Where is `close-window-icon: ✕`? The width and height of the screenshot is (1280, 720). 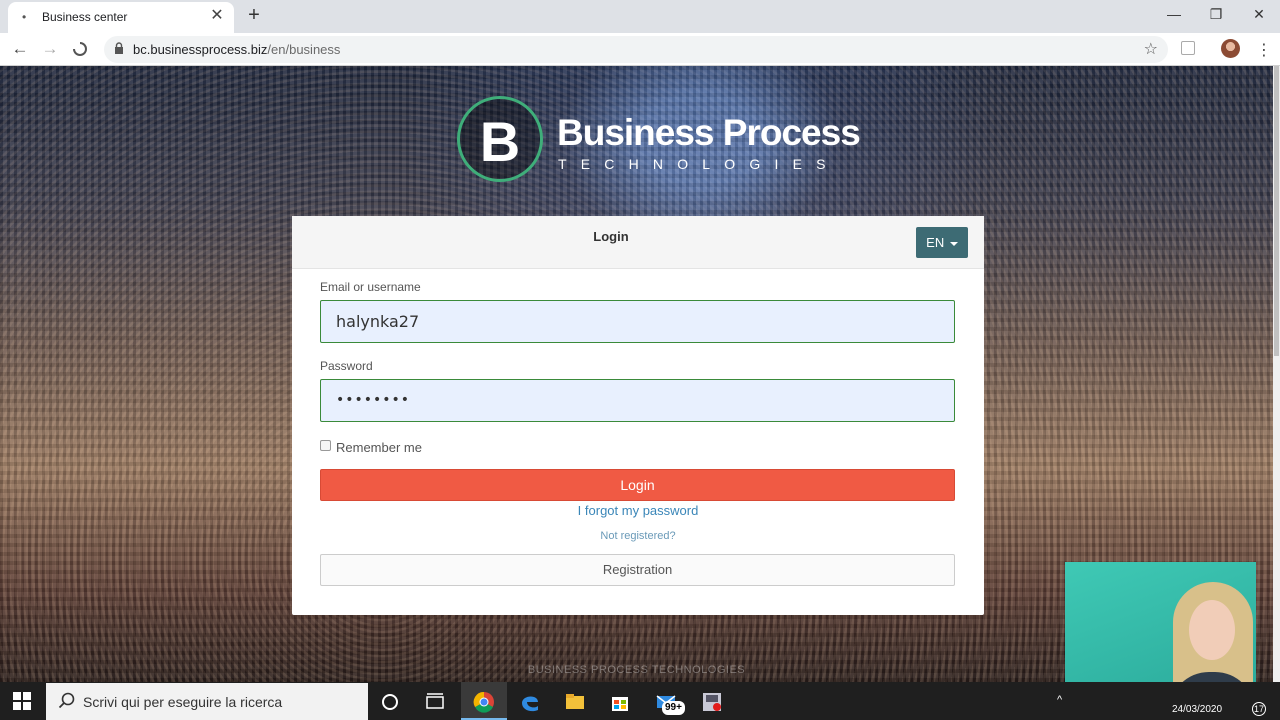 close-window-icon: ✕ is located at coordinates (1259, 14).